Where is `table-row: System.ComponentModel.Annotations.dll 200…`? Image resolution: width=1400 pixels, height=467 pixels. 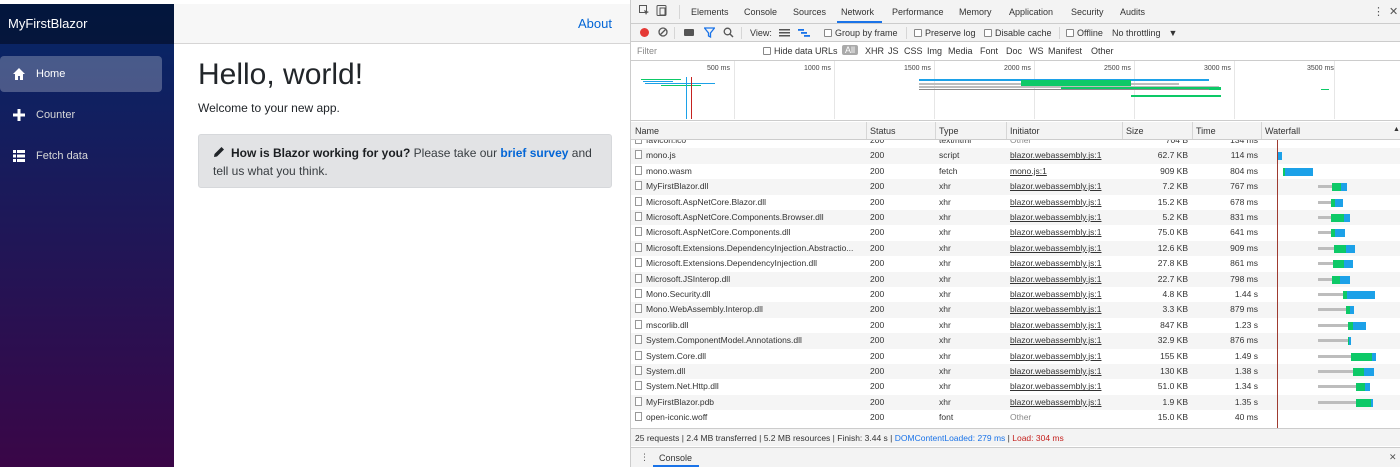
table-row: System.ComponentModel.Annotations.dll 200… is located at coordinates (1015, 341).